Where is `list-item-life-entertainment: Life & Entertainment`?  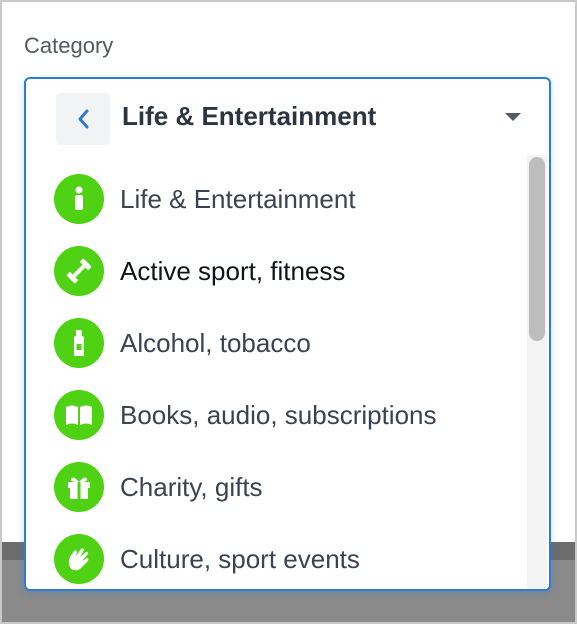 list-item-life-entertainment: Life & Entertainment is located at coordinates (284, 199).